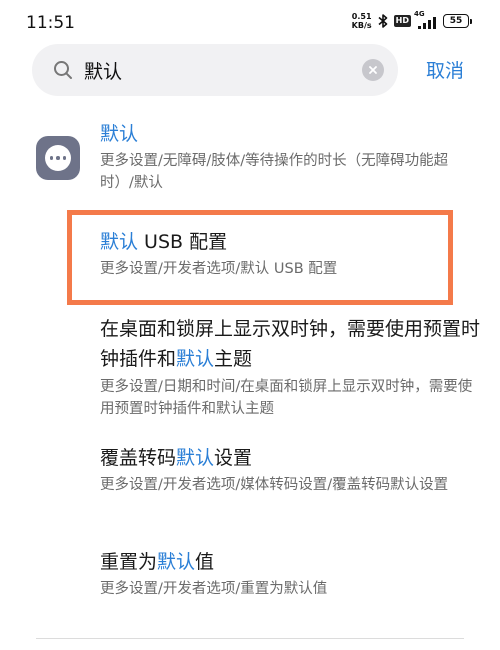 Image resolution: width=500 pixels, height=650 pixels. Describe the element at coordinates (290, 574) in the screenshot. I see `search-result-item: 重置为默认值 更多设置/开发者选项/重置为默认值` at that location.